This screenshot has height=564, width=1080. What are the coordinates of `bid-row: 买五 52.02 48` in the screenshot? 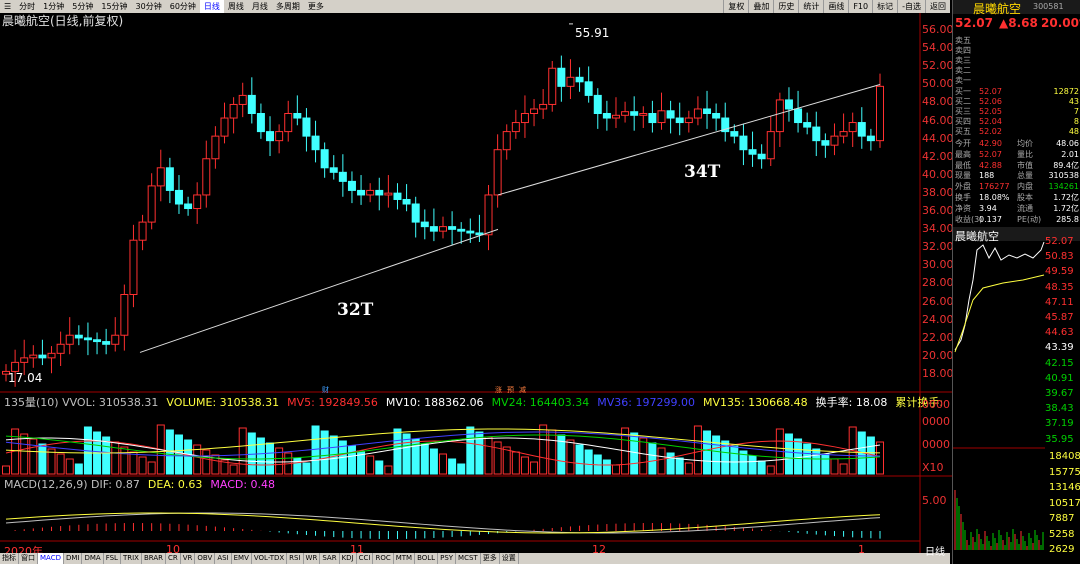 It's located at (1017, 132).